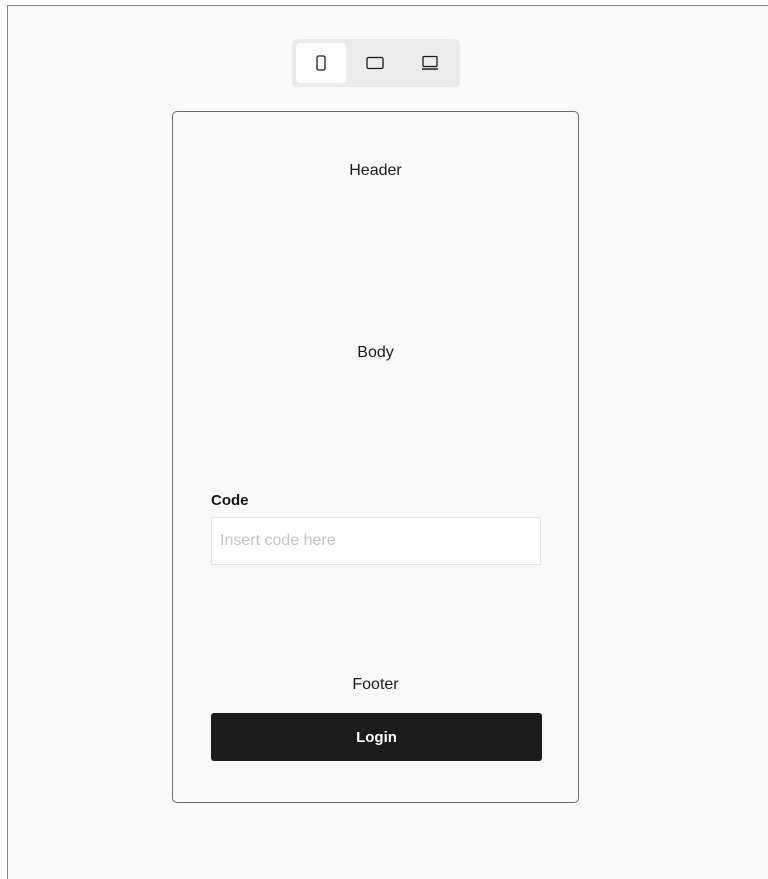 Image resolution: width=768 pixels, height=879 pixels. I want to click on mobile-icon, so click(321, 63).